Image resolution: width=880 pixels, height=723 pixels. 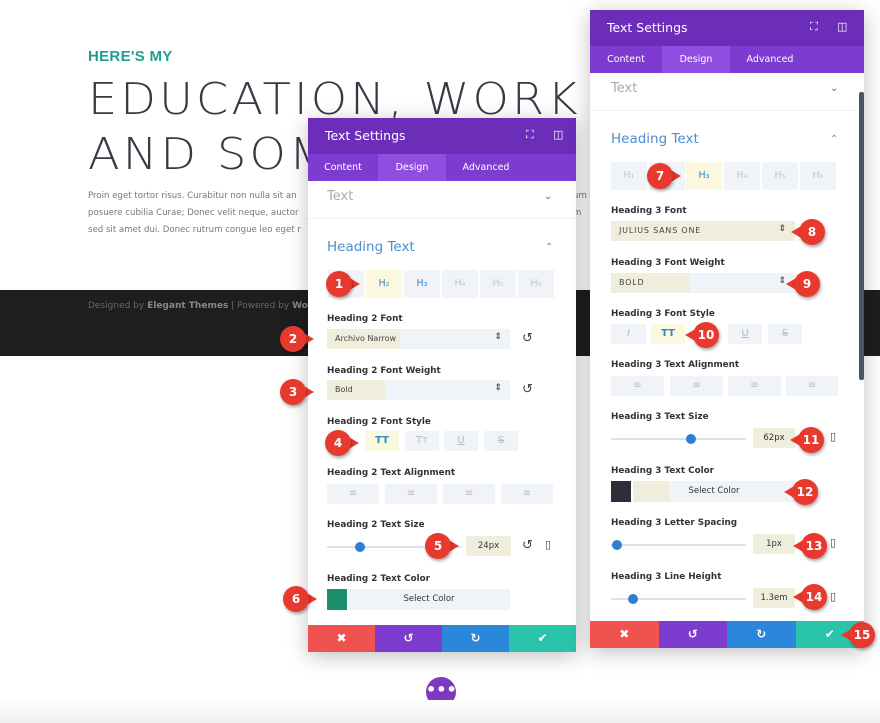 I want to click on style-label: Heading 3 Font Style, so click(x=663, y=314).